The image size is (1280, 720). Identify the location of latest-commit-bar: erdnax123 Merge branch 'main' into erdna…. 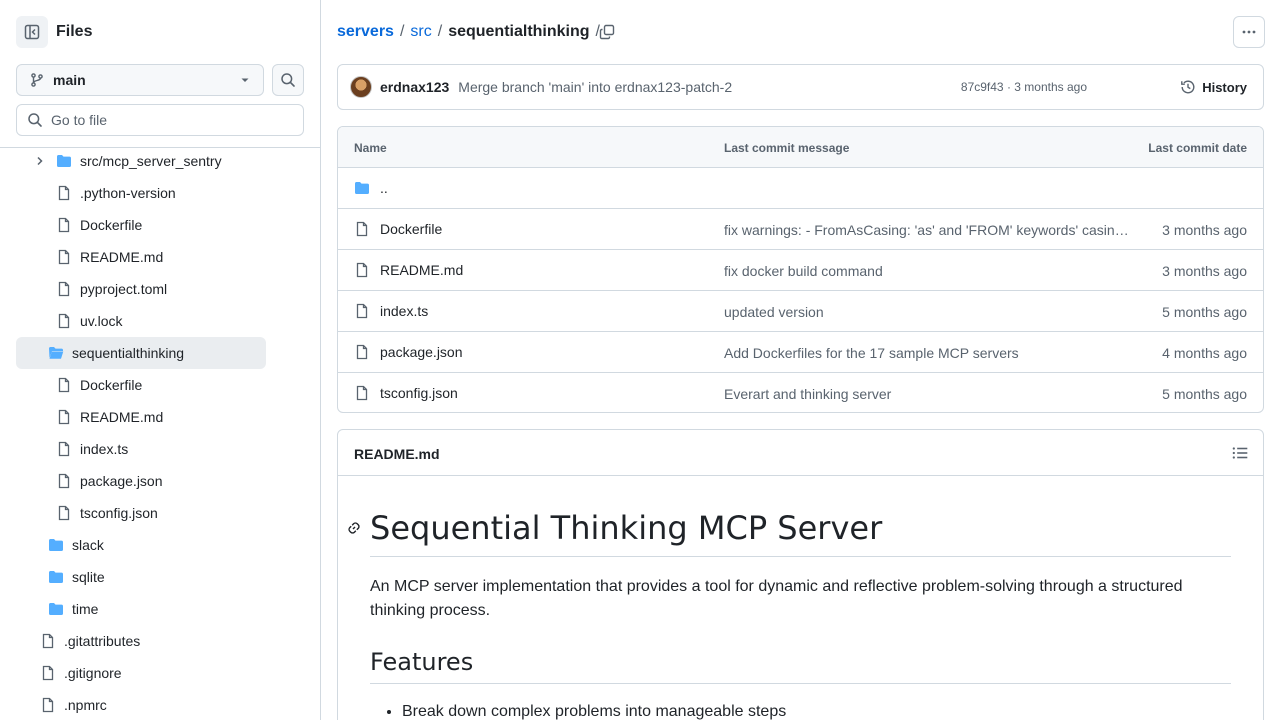
(800, 87).